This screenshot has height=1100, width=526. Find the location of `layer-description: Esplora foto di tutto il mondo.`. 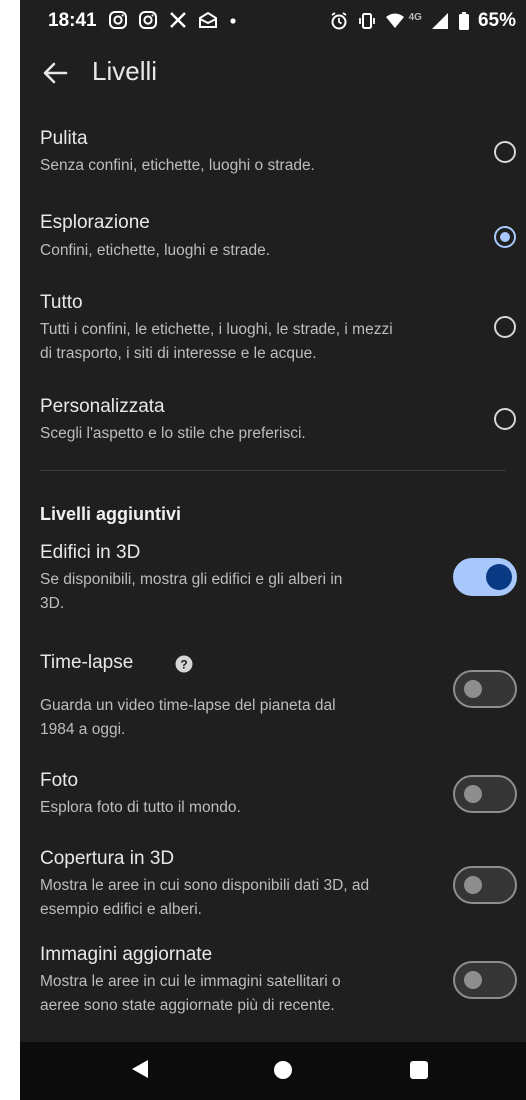

layer-description: Esplora foto di tutto il mondo. is located at coordinates (140, 807).